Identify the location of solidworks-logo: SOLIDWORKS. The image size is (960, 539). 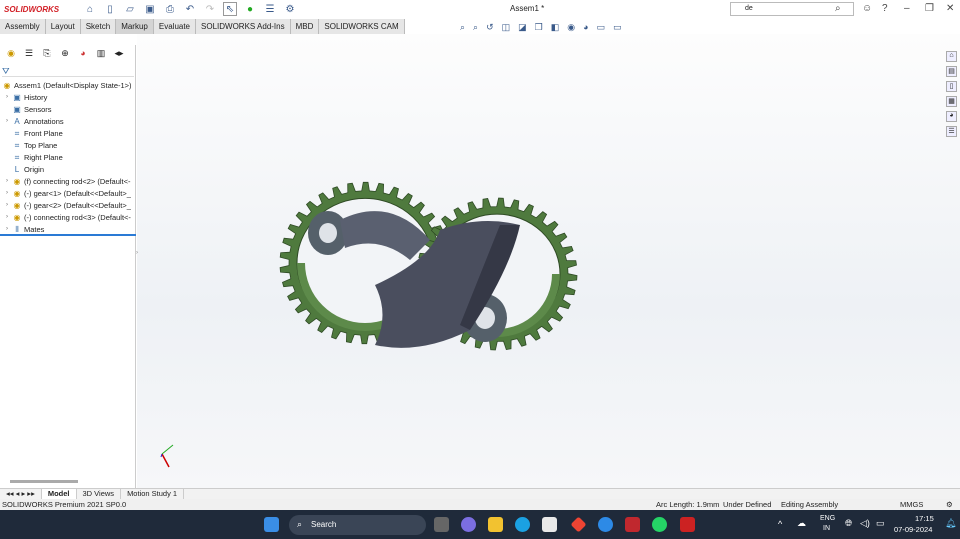
(40, 9).